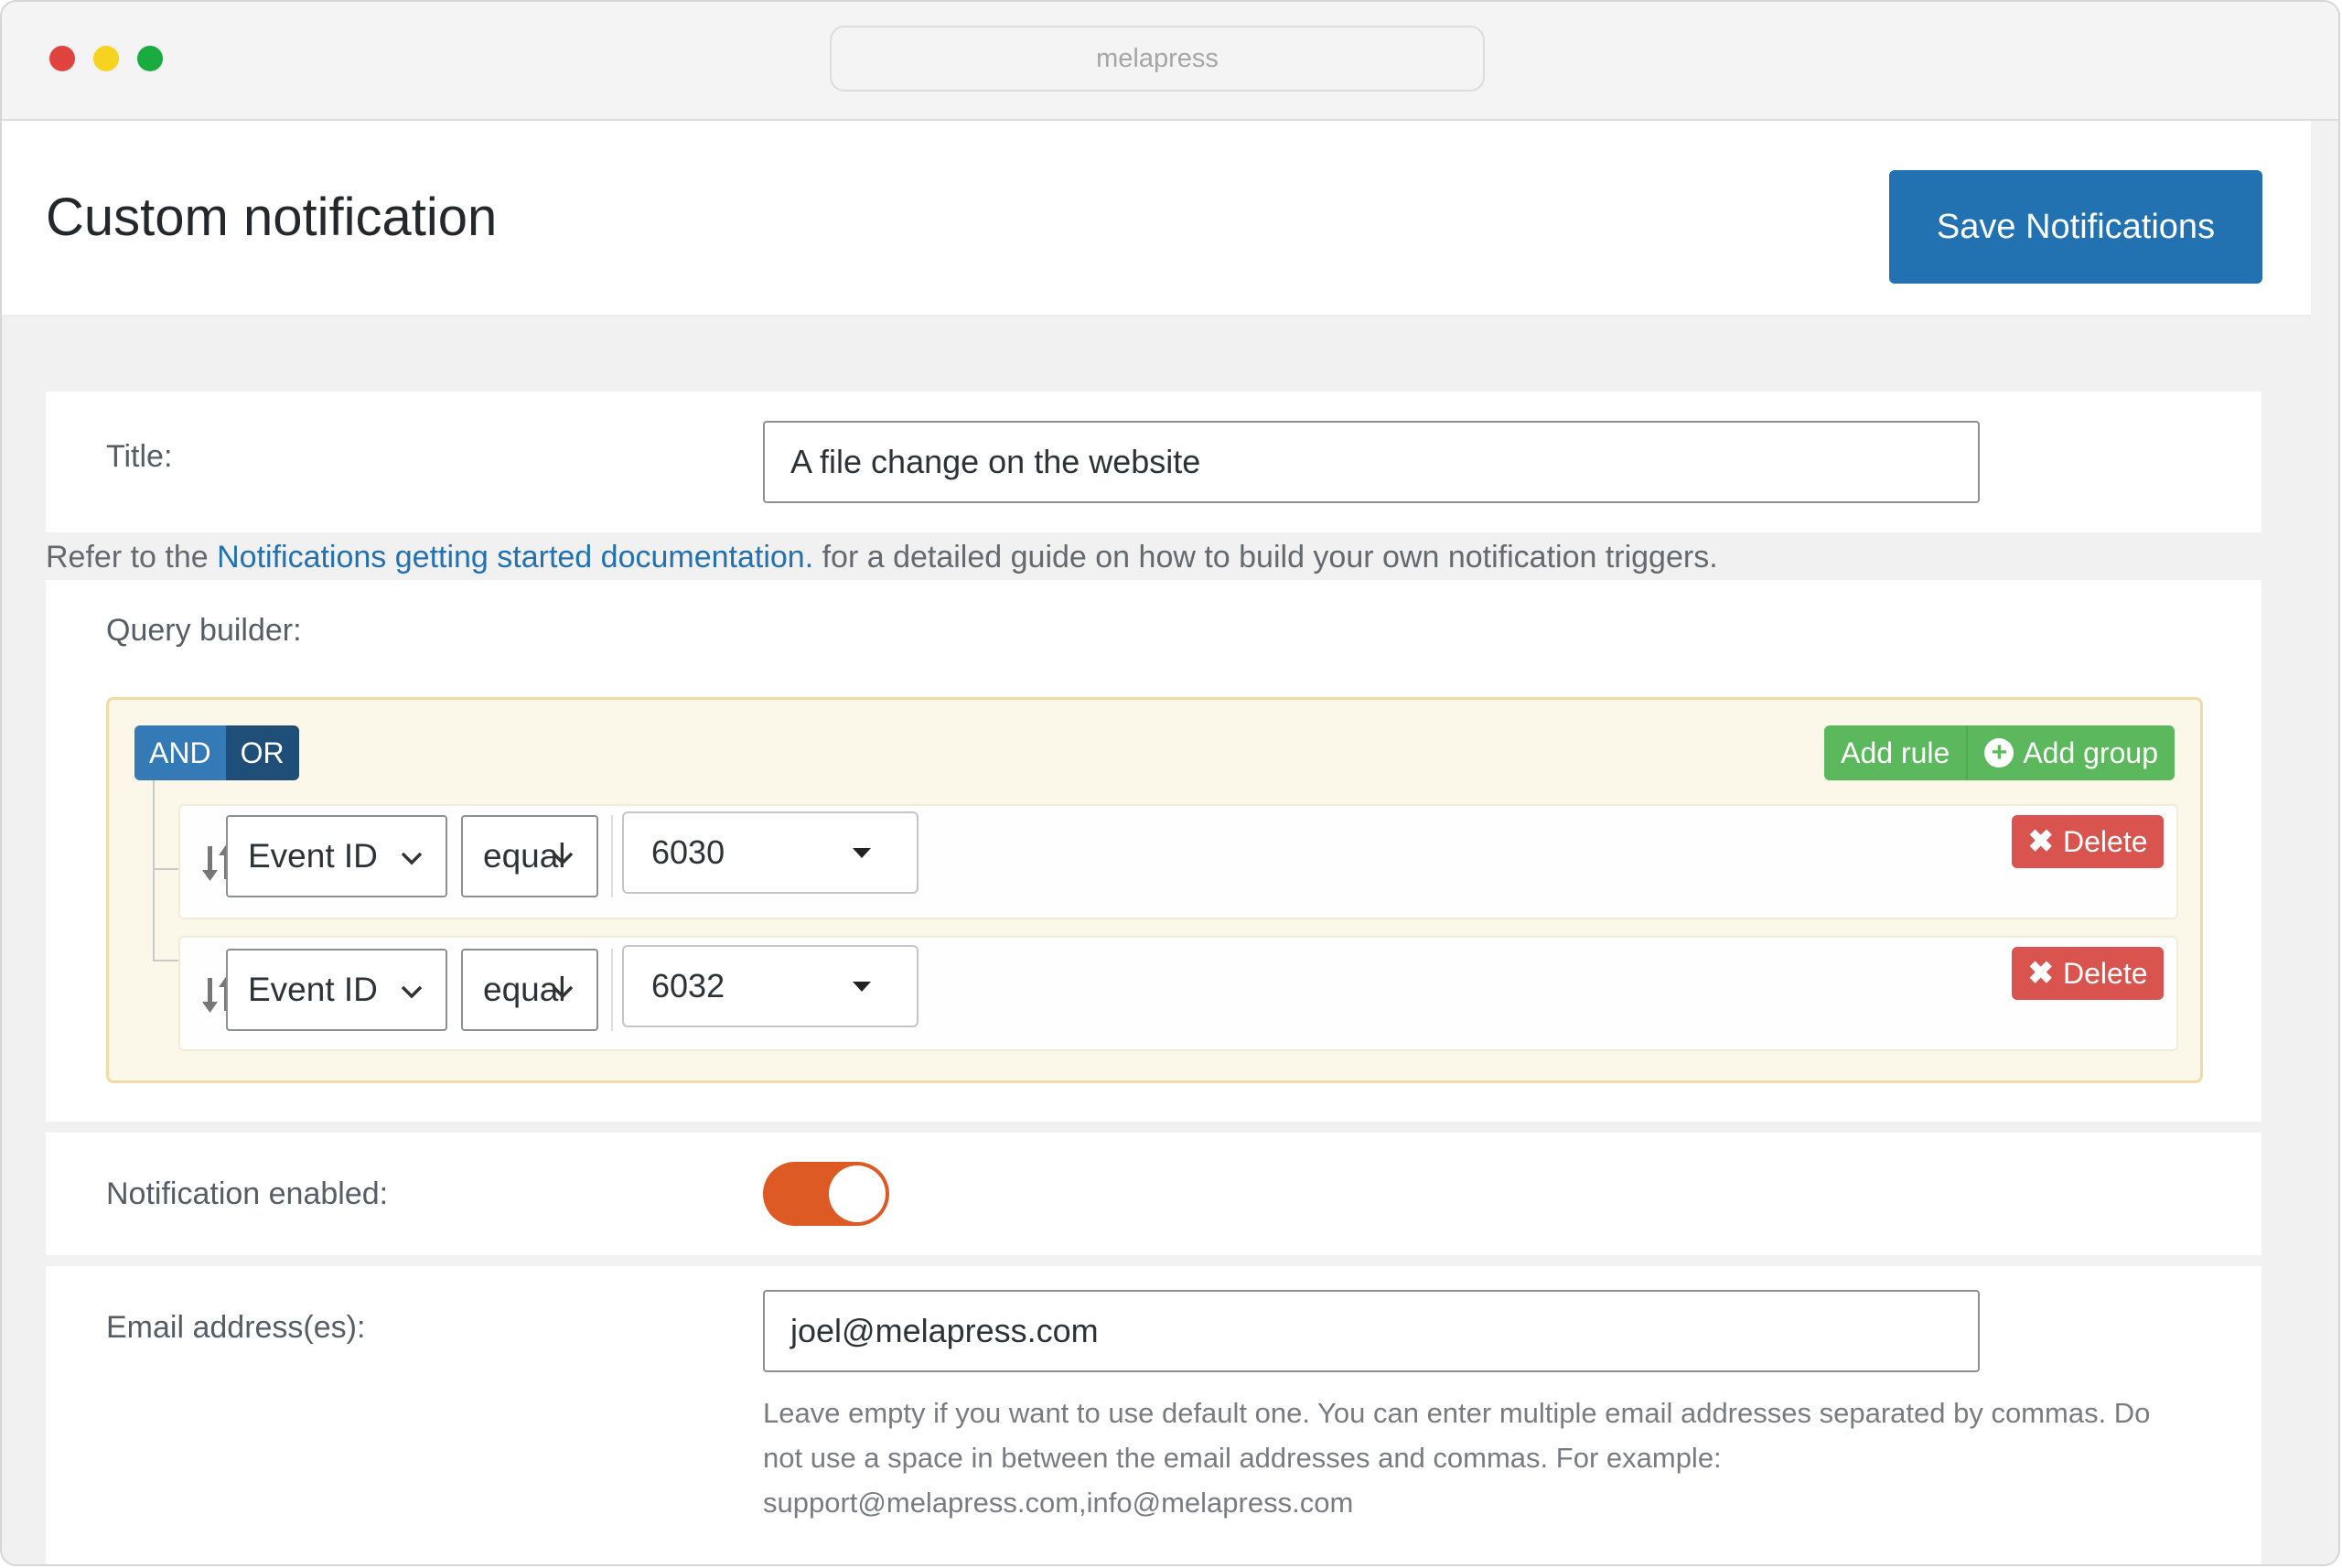  Describe the element at coordinates (150, 58) in the screenshot. I see `maximize-window-dot` at that location.